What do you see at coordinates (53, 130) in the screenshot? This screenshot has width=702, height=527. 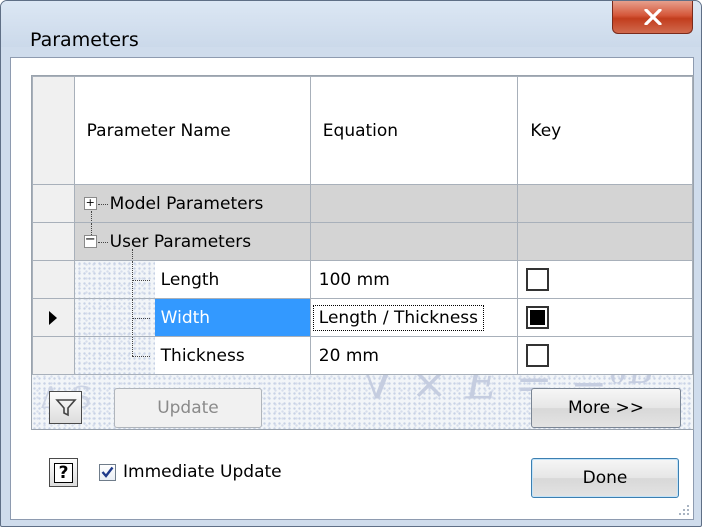 I see `corner-header` at bounding box center [53, 130].